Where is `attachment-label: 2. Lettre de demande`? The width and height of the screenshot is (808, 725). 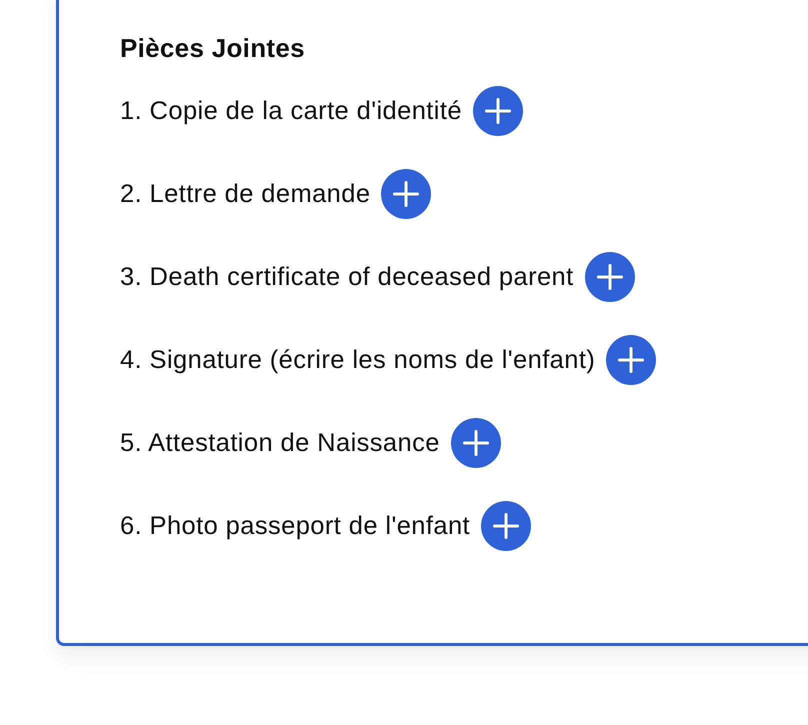
attachment-label: 2. Lettre de demande is located at coordinates (245, 194).